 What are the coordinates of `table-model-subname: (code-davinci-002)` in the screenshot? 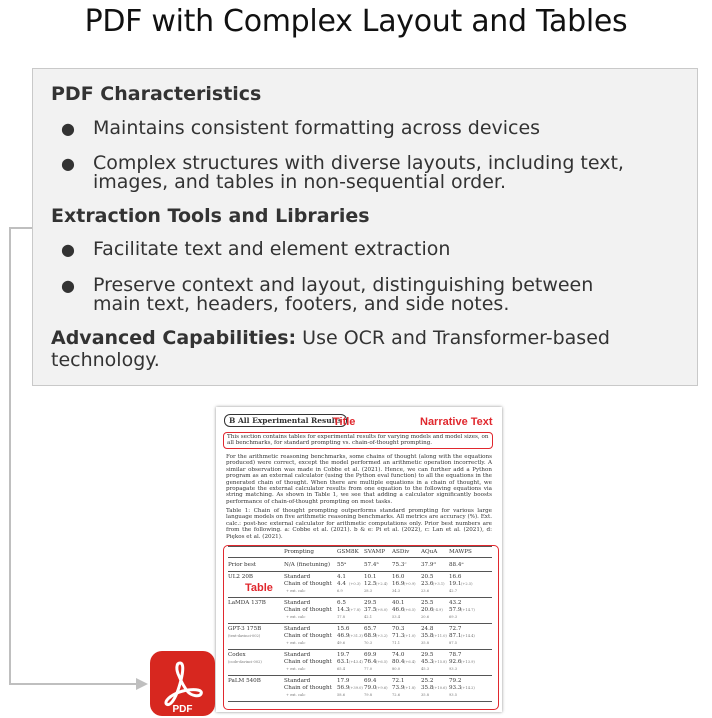 It's located at (245, 662).